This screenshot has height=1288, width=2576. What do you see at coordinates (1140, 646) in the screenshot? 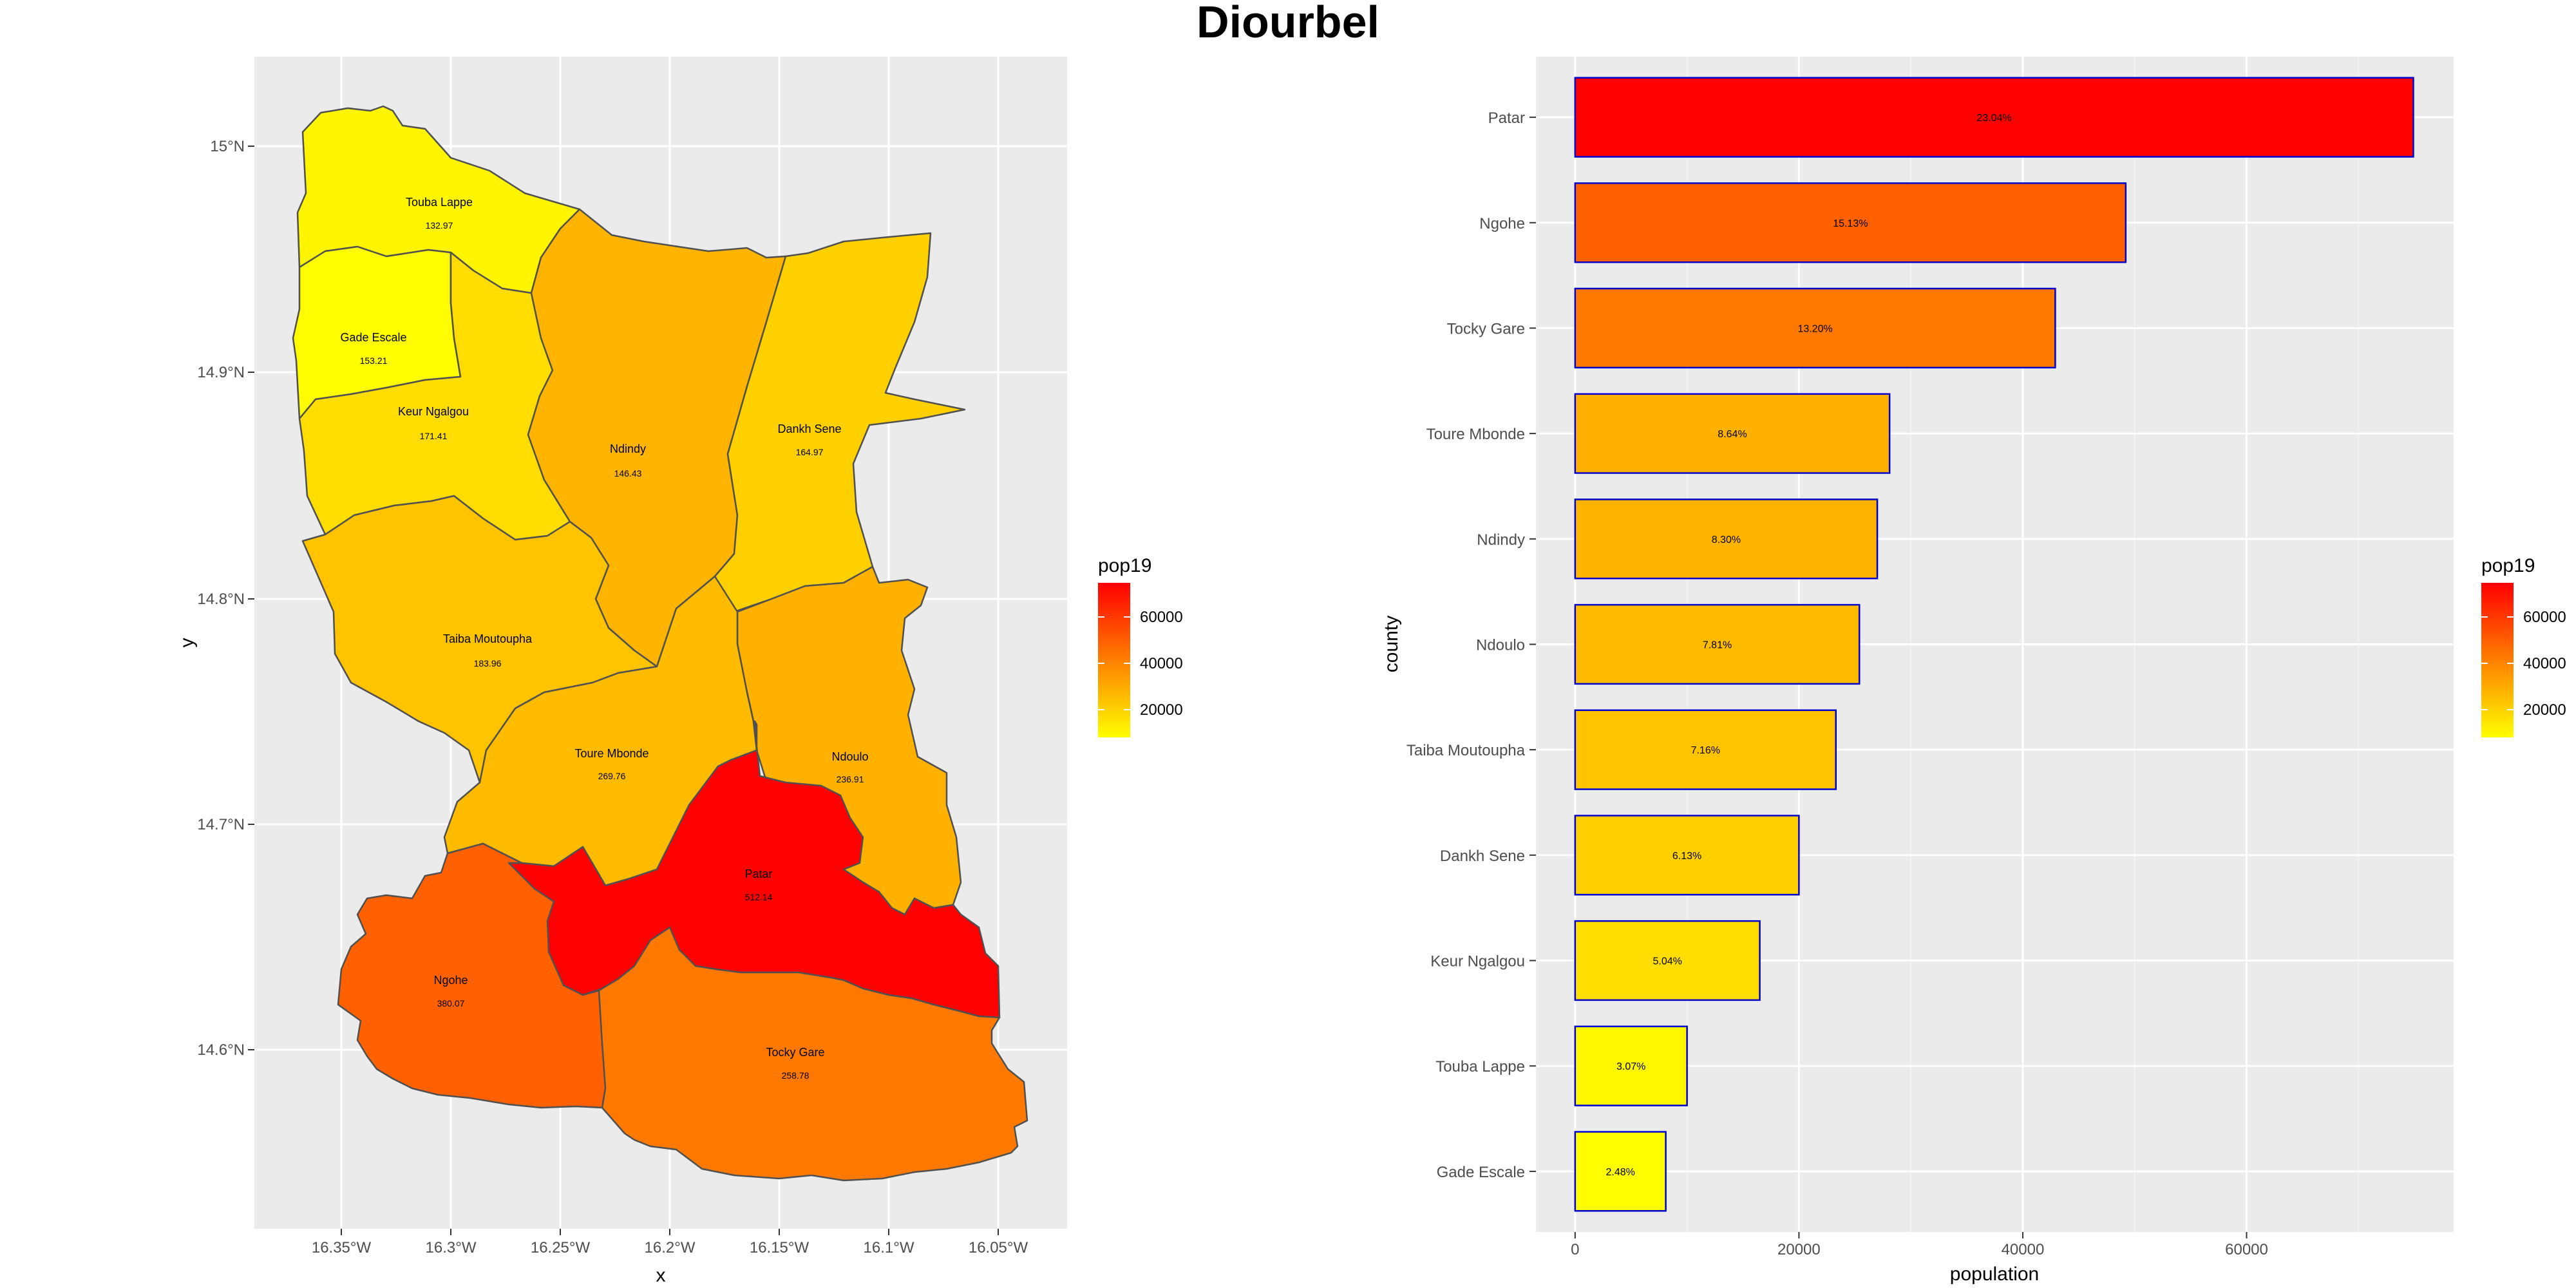
I see `map-legend: pop19 20000 40000 60000` at bounding box center [1140, 646].